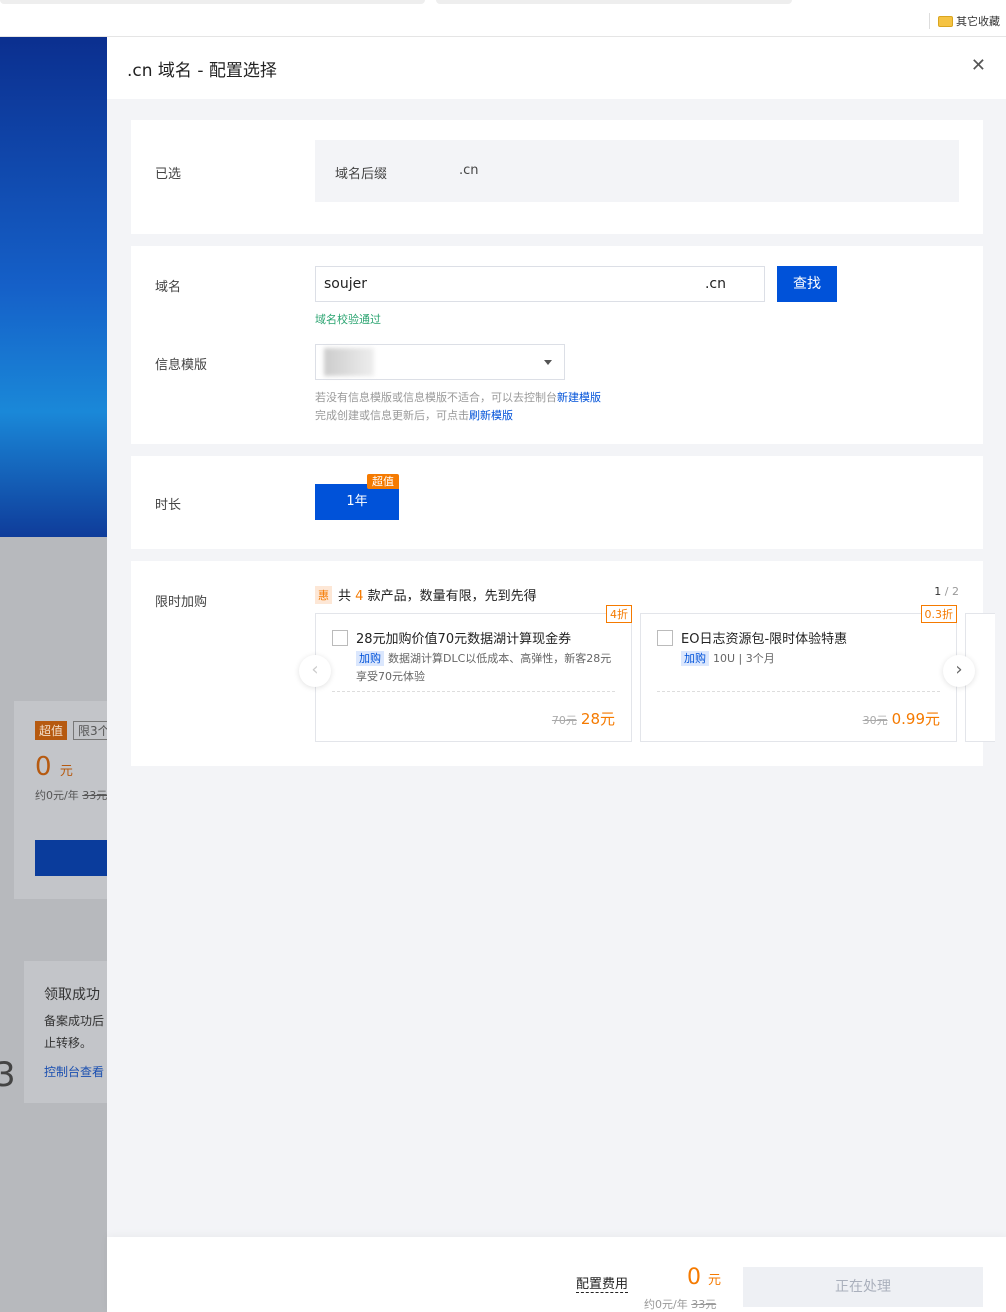  What do you see at coordinates (348, 319) in the screenshot?
I see `domain-status: 域名校验通过` at bounding box center [348, 319].